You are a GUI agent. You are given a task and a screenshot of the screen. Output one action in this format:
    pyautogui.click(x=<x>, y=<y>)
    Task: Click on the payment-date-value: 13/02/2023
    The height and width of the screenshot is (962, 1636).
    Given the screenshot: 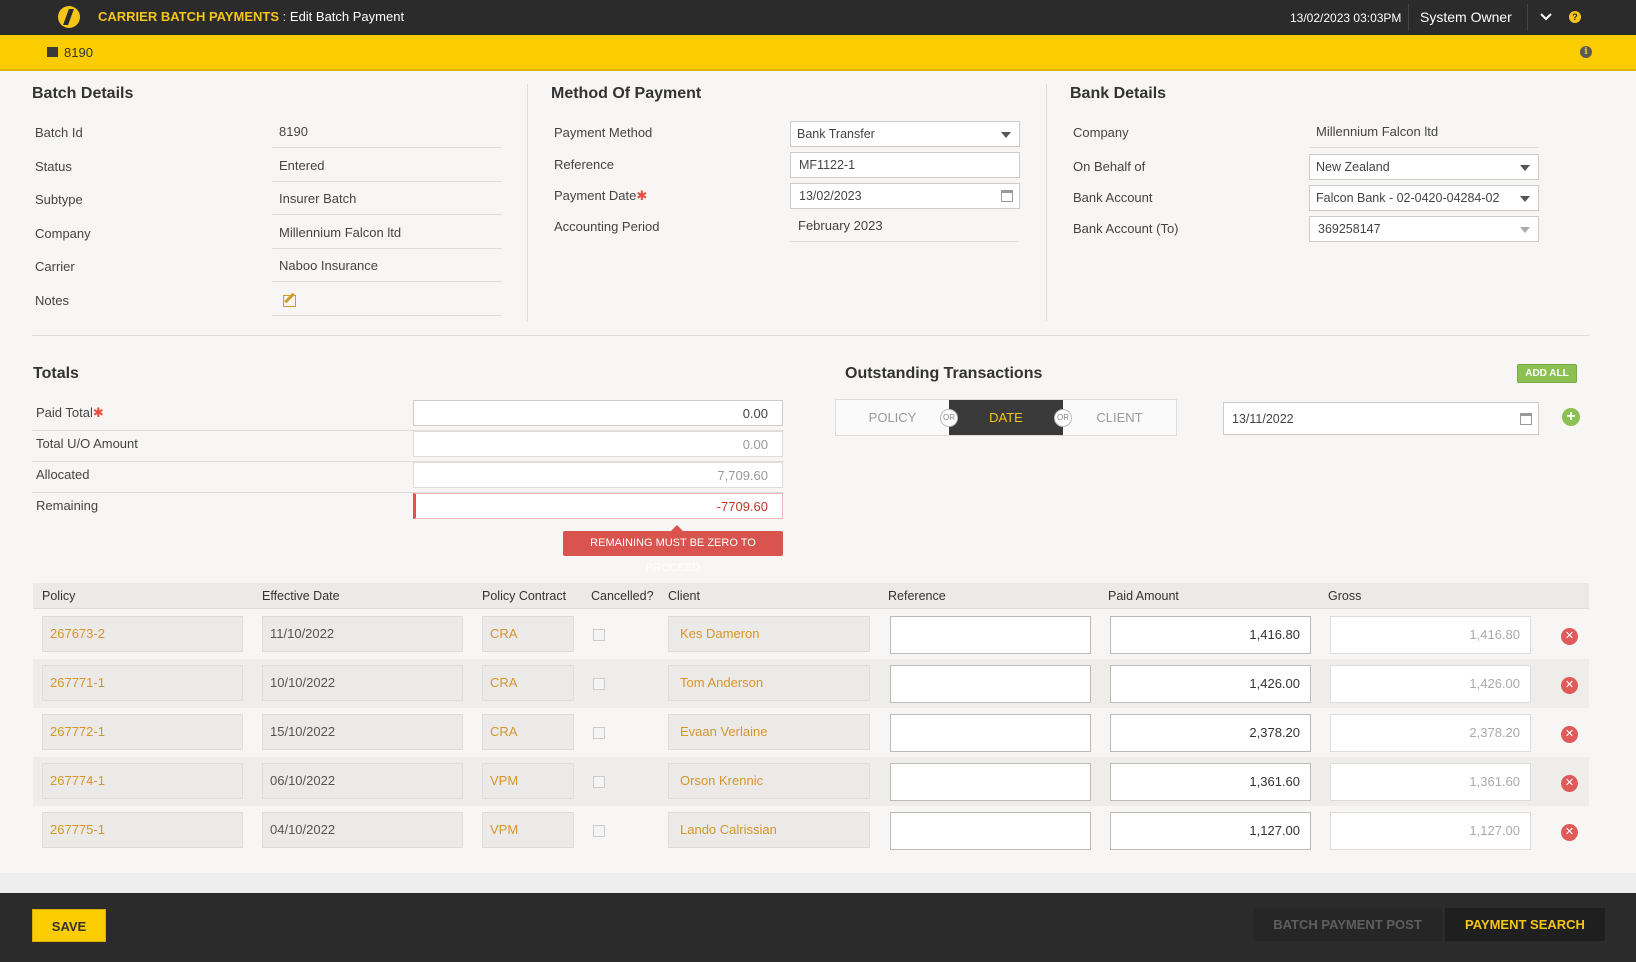 What is the action you would take?
    pyautogui.click(x=830, y=196)
    